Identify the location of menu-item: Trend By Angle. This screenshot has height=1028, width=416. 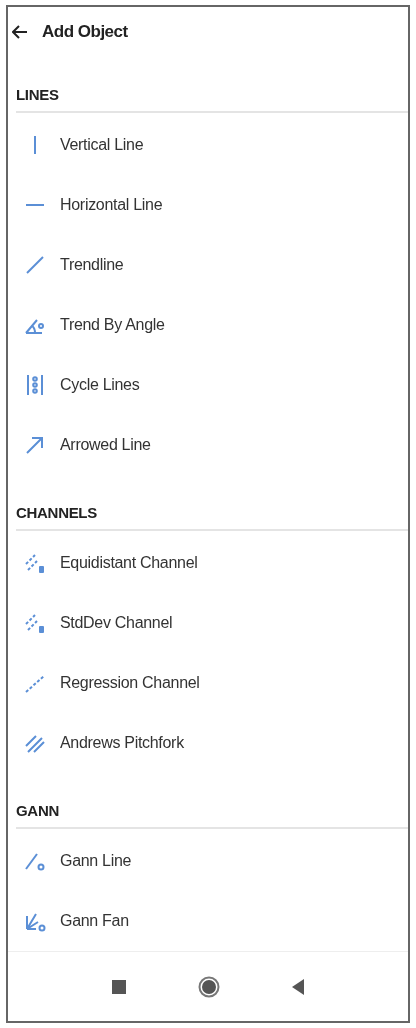
(208, 325).